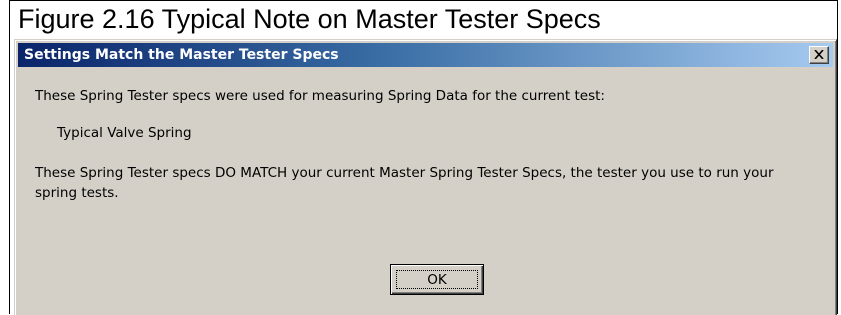 The width and height of the screenshot is (841, 315). I want to click on dialog-title: Settings Match the Master Tester Specs, so click(181, 55).